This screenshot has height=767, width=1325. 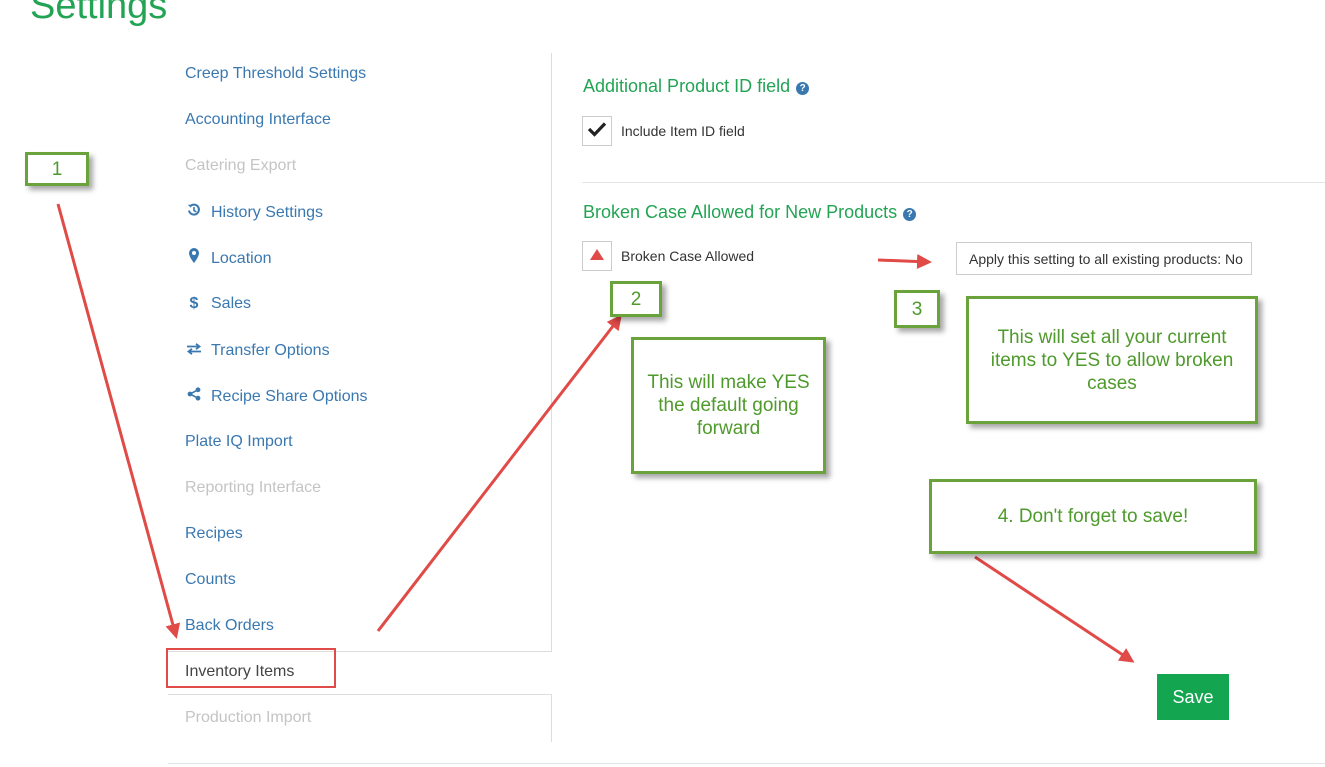 I want to click on step-1-callout: 1, so click(x=57, y=169).